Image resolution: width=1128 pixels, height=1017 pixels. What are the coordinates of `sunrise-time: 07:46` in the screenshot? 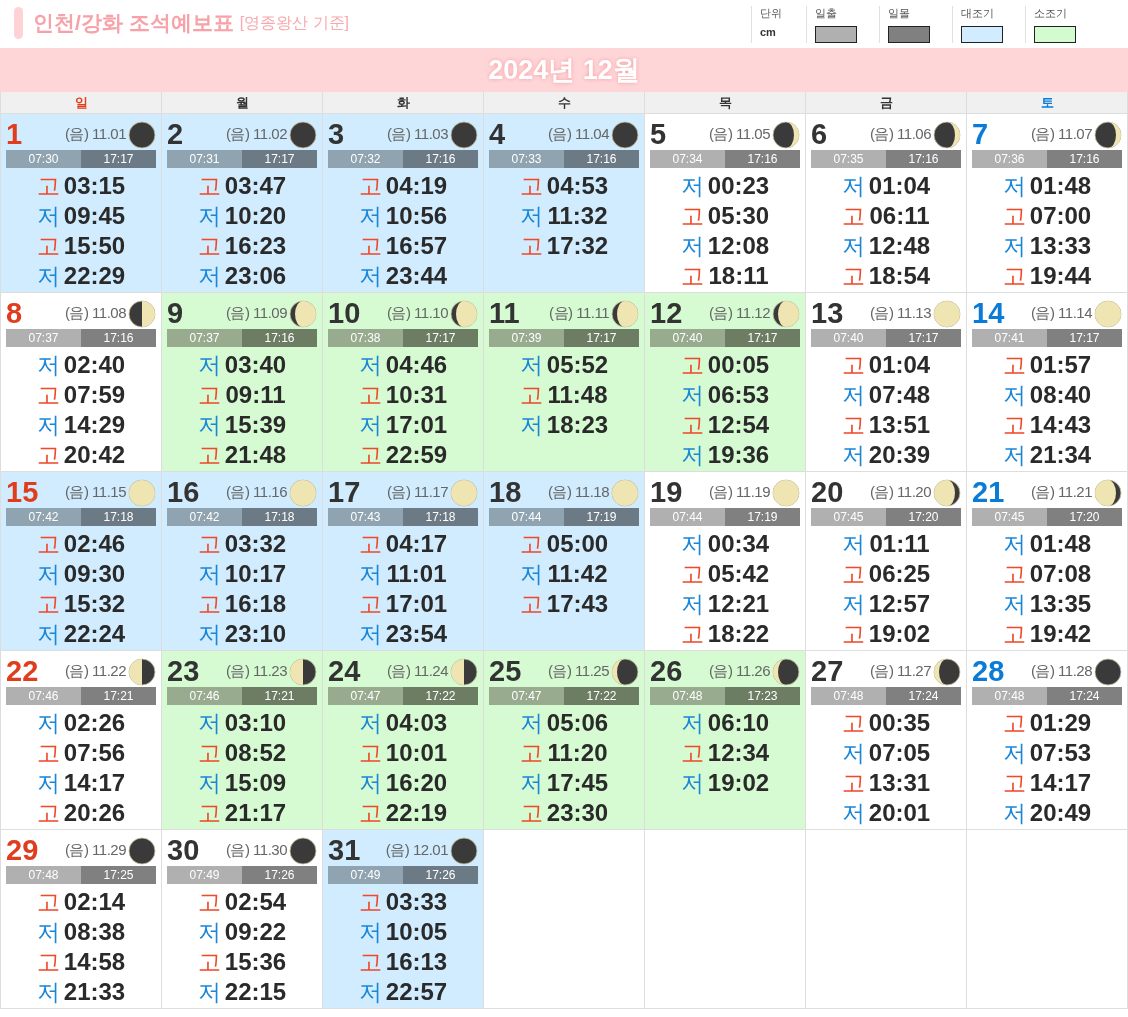 It's located at (43, 696).